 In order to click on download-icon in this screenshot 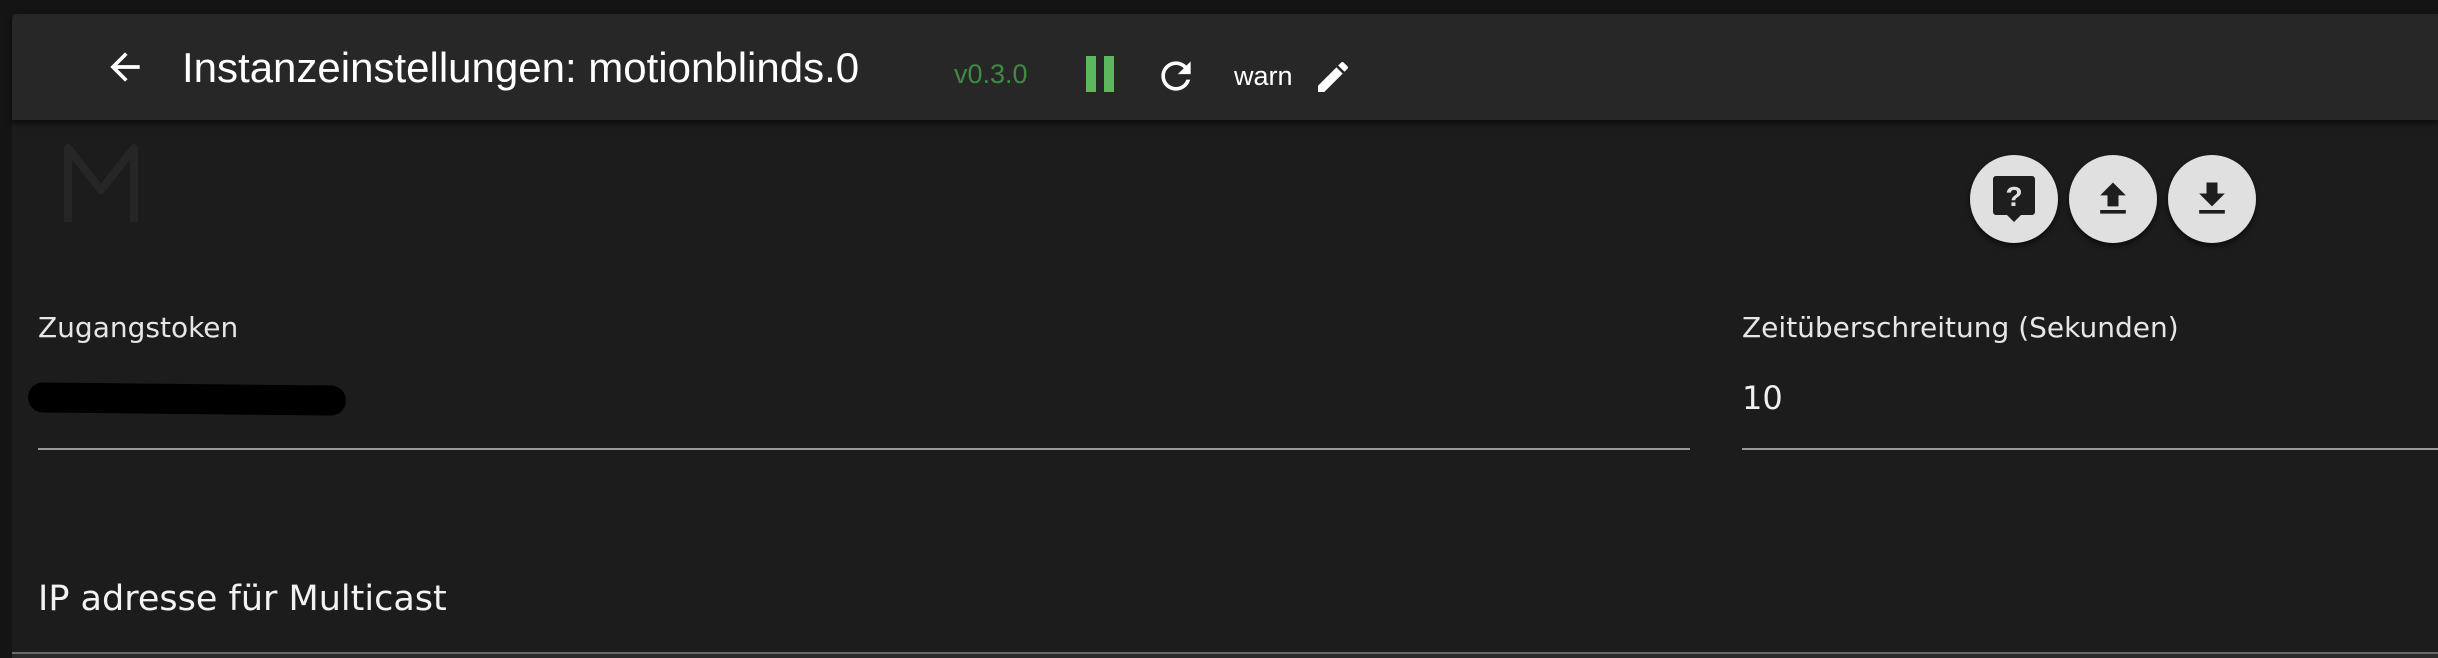, I will do `click(2212, 198)`.